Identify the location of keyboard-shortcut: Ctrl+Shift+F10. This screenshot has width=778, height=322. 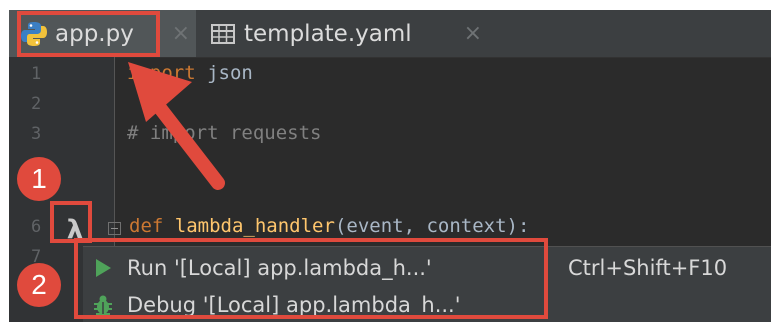
(648, 268).